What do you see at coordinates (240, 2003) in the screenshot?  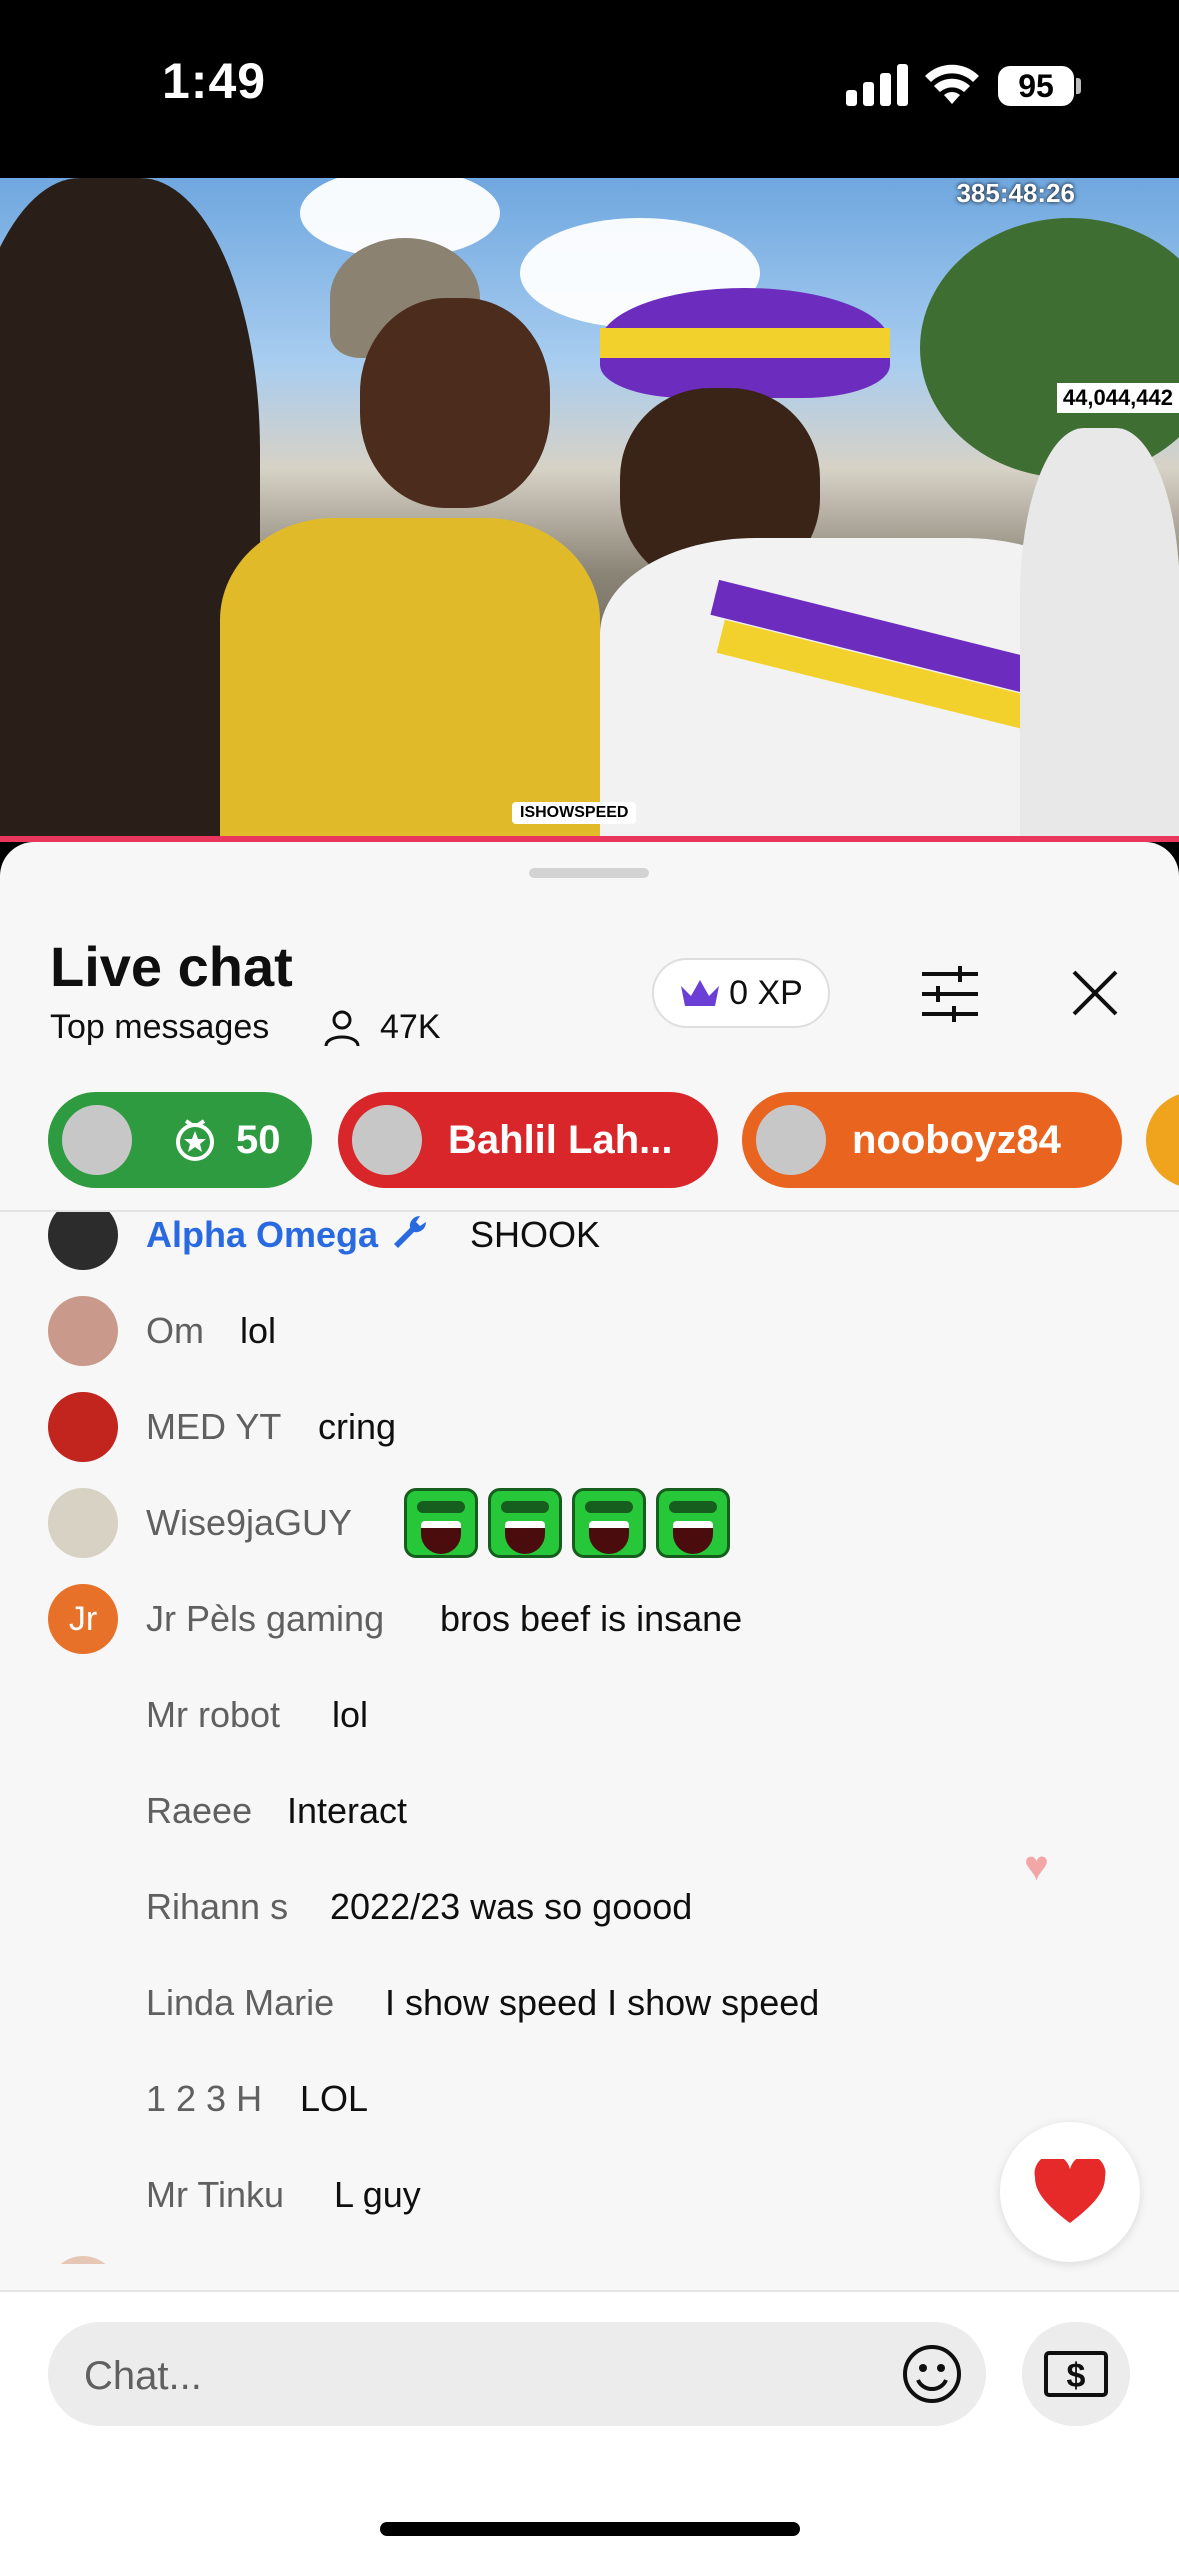 I see `message-author: Linda Marie` at bounding box center [240, 2003].